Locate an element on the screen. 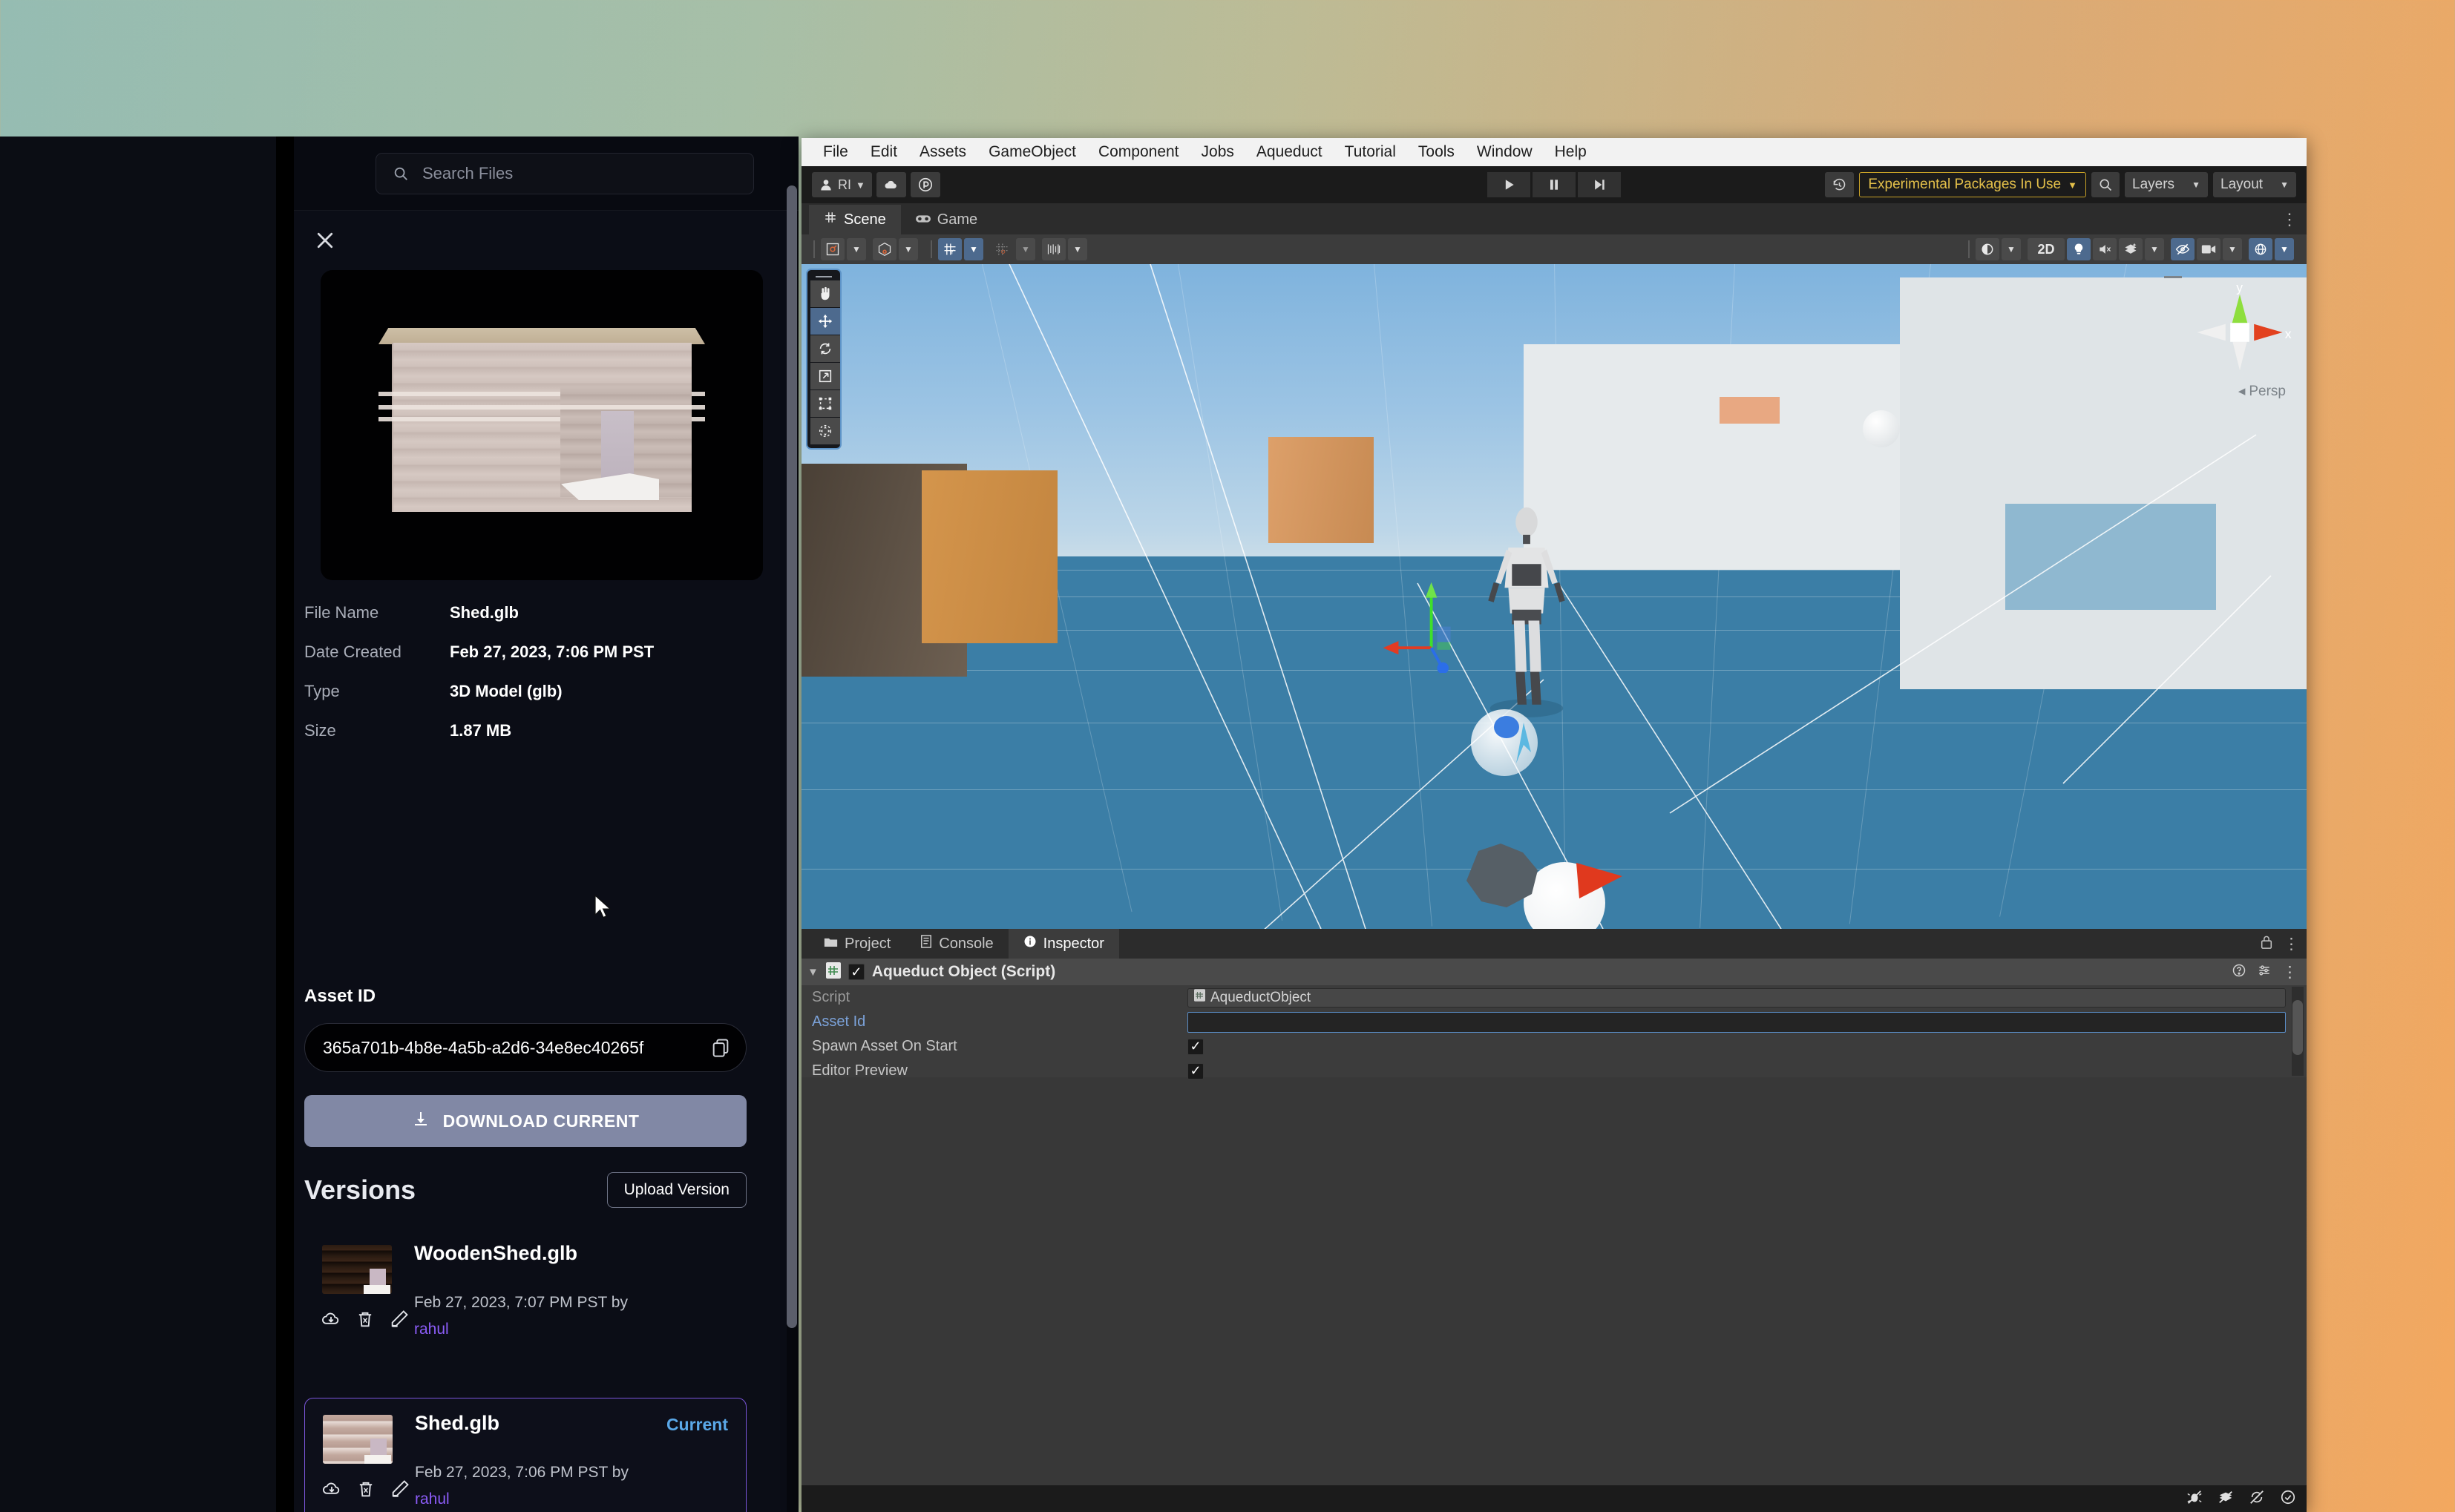  menu-help: Help is located at coordinates (1571, 152).